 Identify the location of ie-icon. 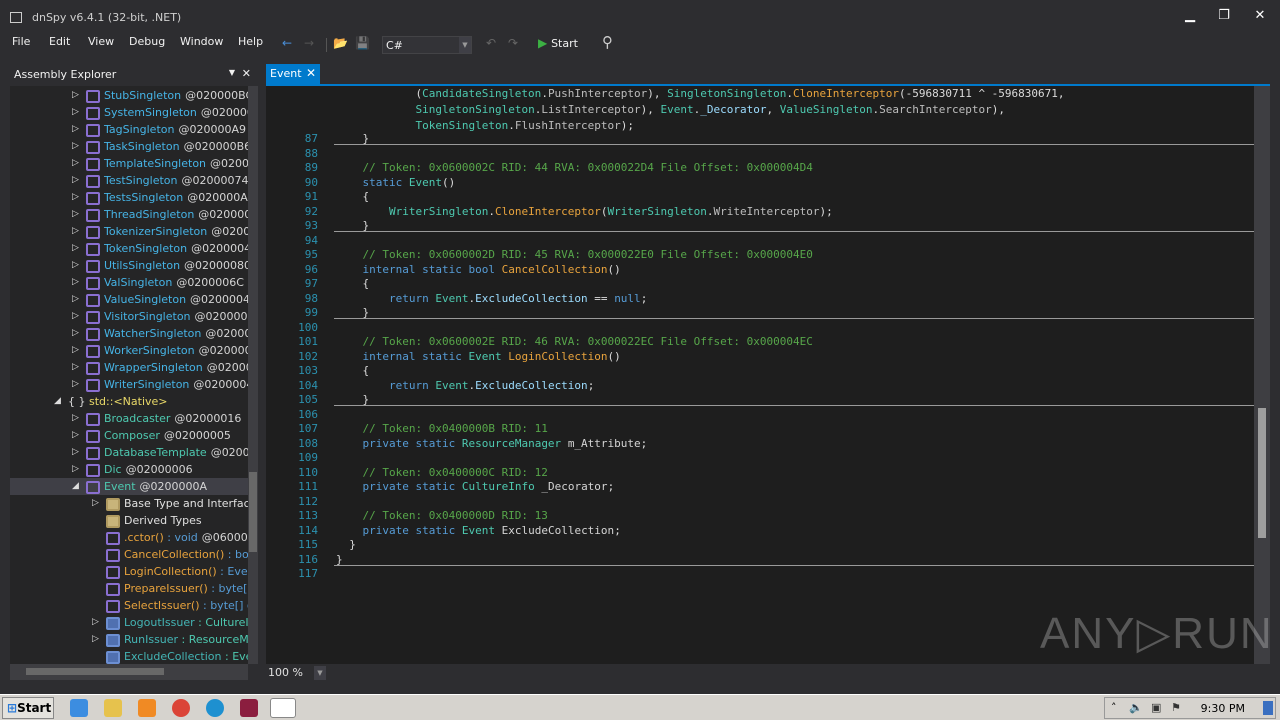
(79, 708).